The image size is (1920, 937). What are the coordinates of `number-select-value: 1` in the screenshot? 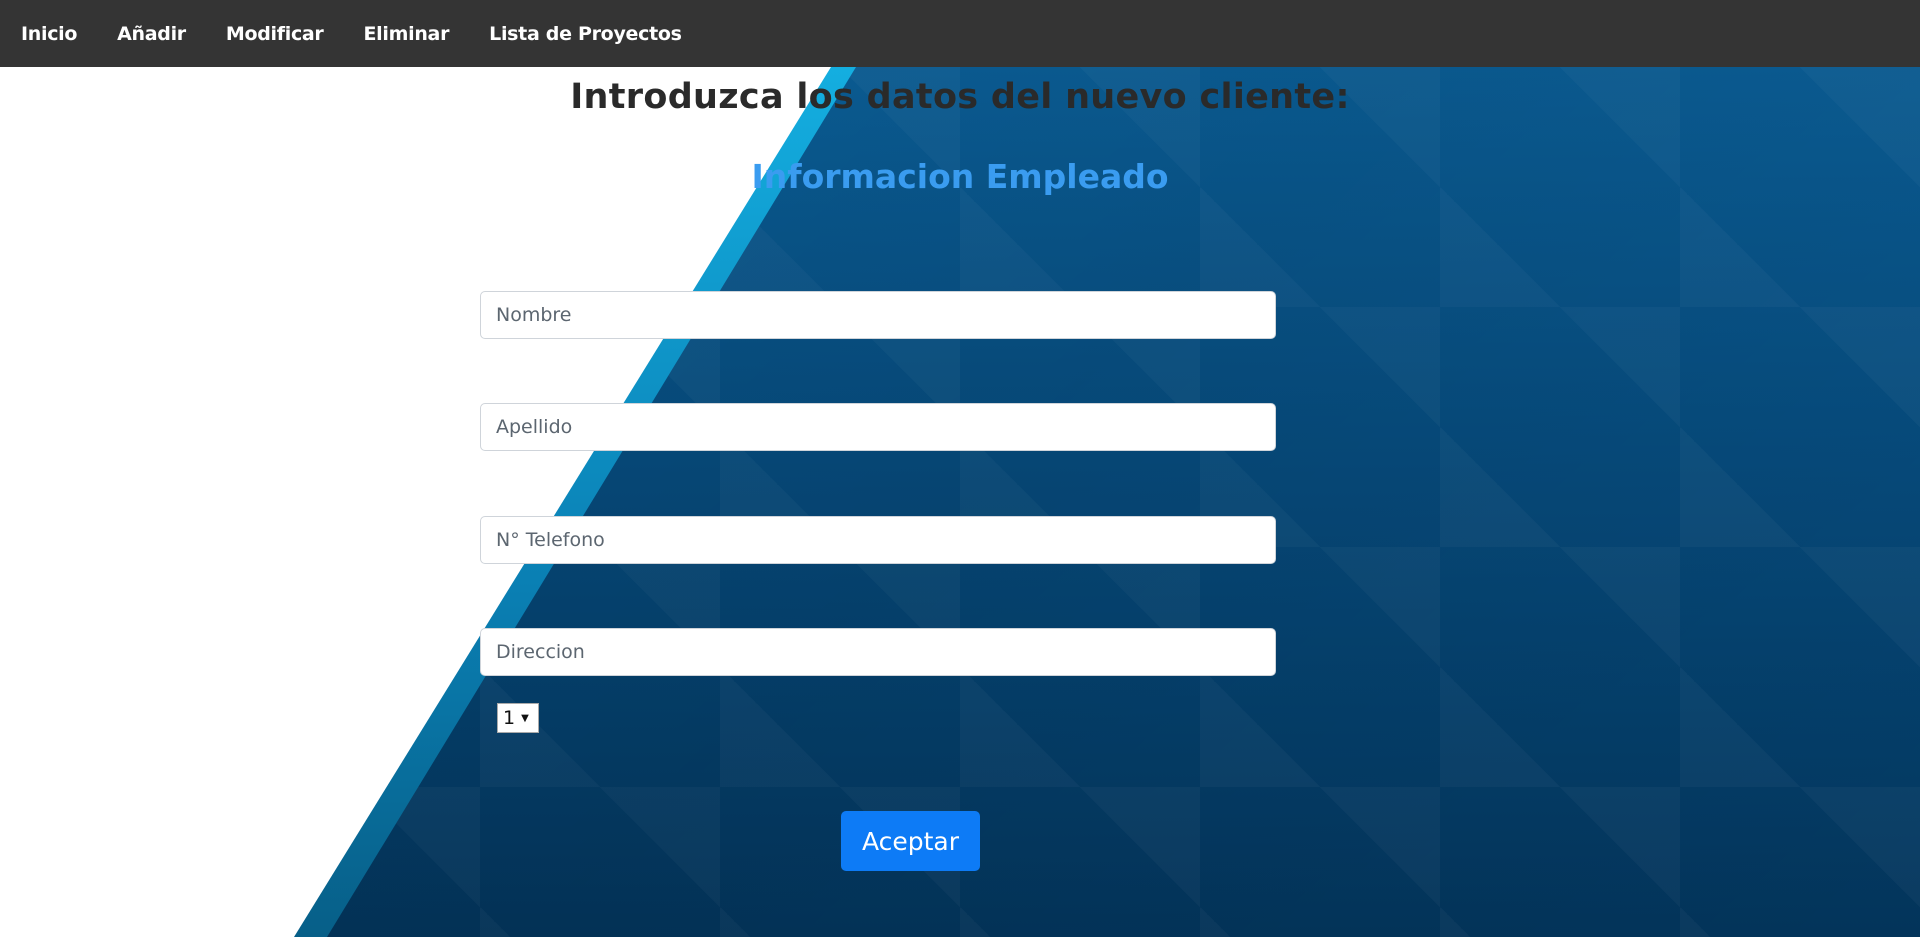 It's located at (509, 718).